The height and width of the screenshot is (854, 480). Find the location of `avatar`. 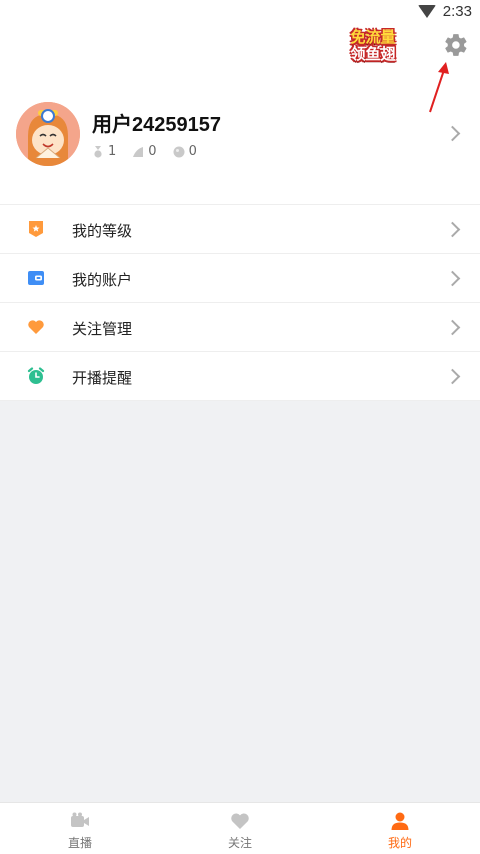

avatar is located at coordinates (48, 134).